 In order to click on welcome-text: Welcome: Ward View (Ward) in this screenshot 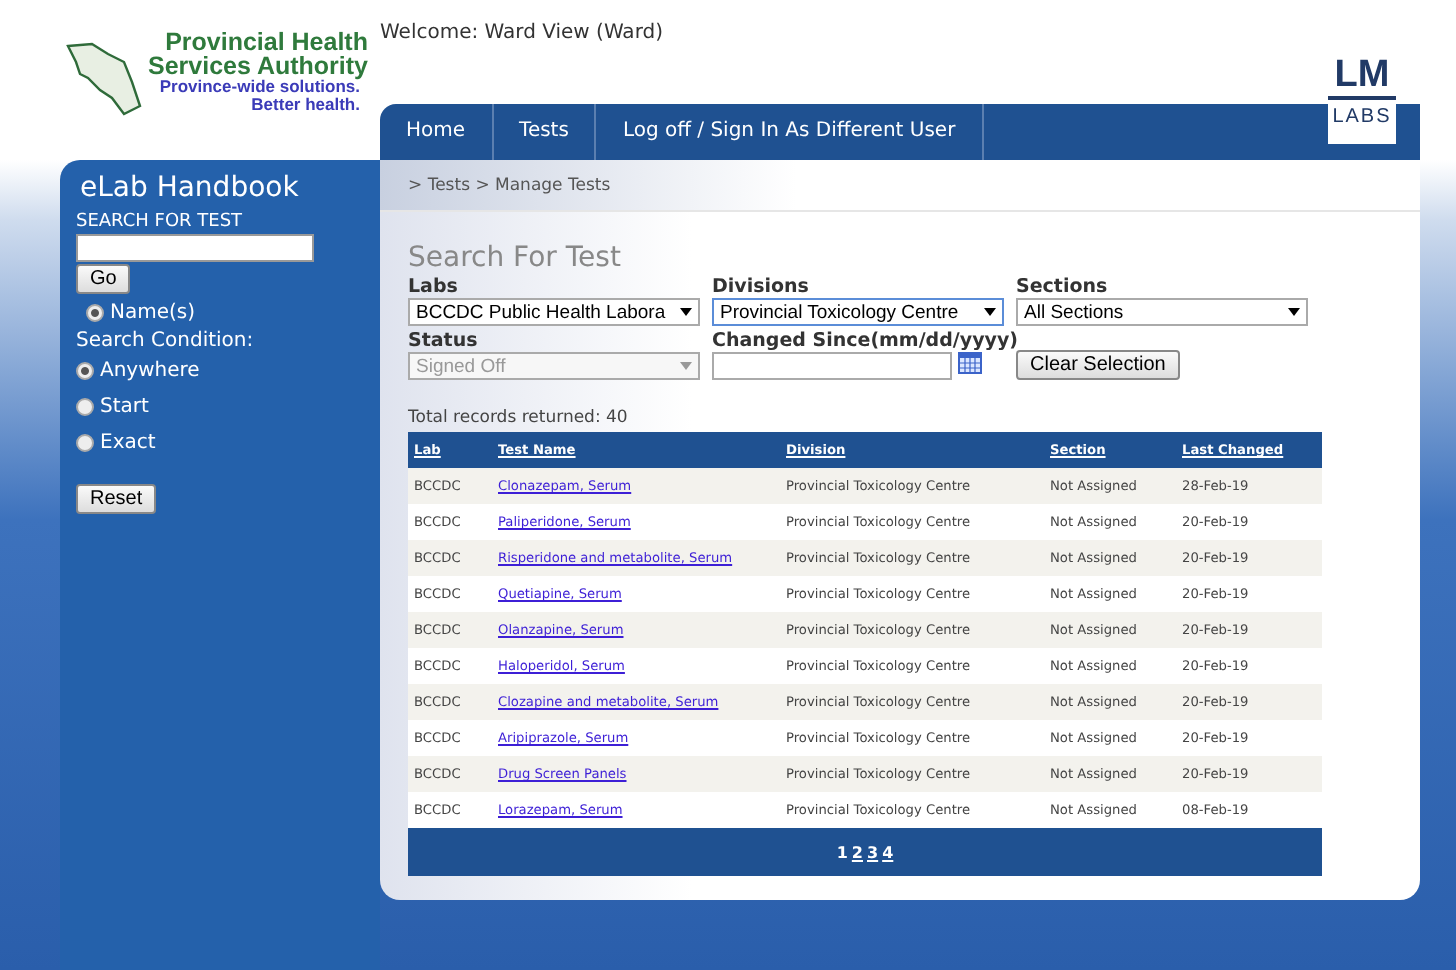, I will do `click(522, 33)`.